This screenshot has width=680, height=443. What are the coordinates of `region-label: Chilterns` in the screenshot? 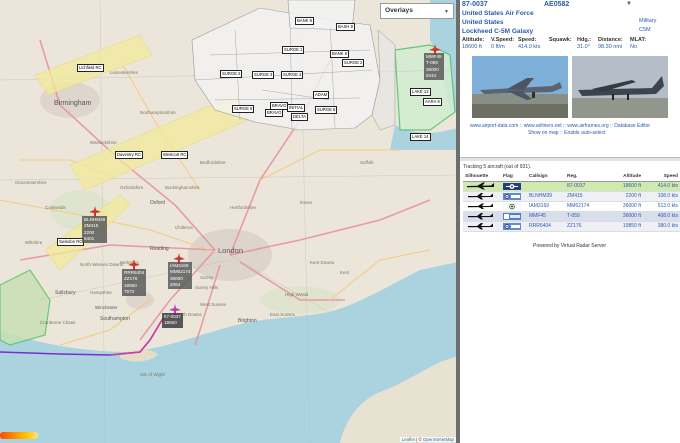 It's located at (184, 227).